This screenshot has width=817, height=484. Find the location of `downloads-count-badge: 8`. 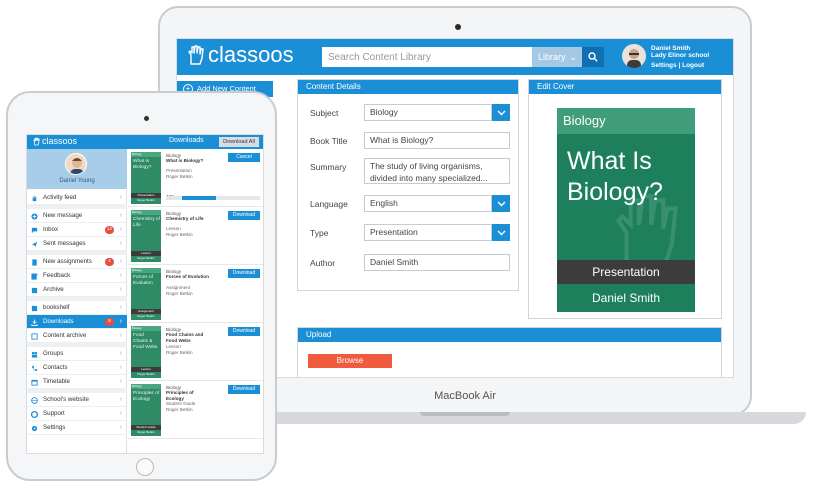

downloads-count-badge: 8 is located at coordinates (109, 322).